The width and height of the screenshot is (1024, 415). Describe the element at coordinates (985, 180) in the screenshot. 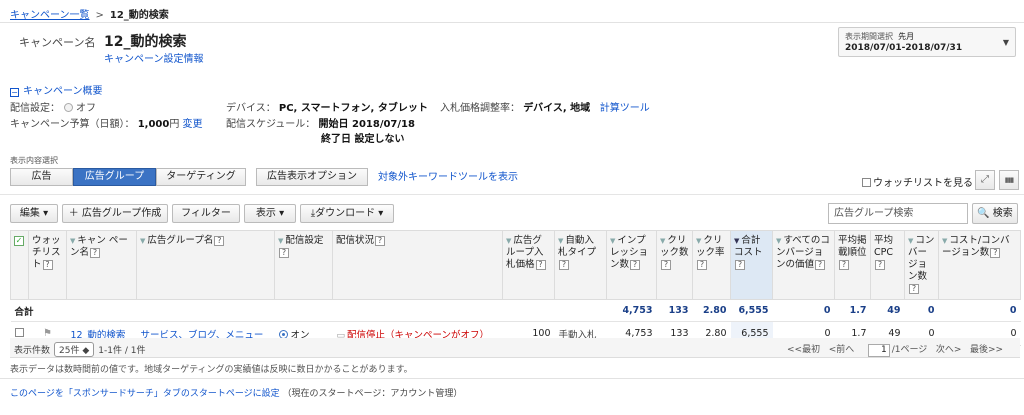

I see `expand-icon: ⤢` at that location.